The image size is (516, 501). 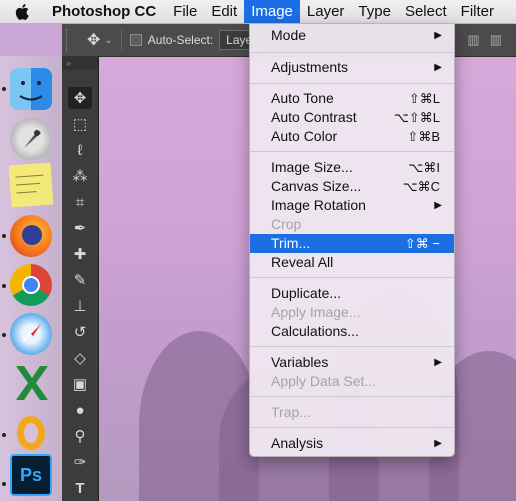 I want to click on auto-select-checkbox, so click(x=135, y=40).